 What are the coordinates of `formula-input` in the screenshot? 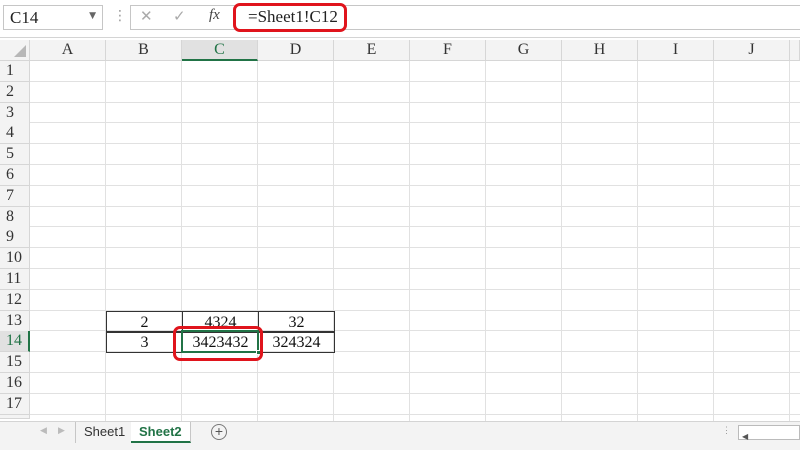 It's located at (465, 17).